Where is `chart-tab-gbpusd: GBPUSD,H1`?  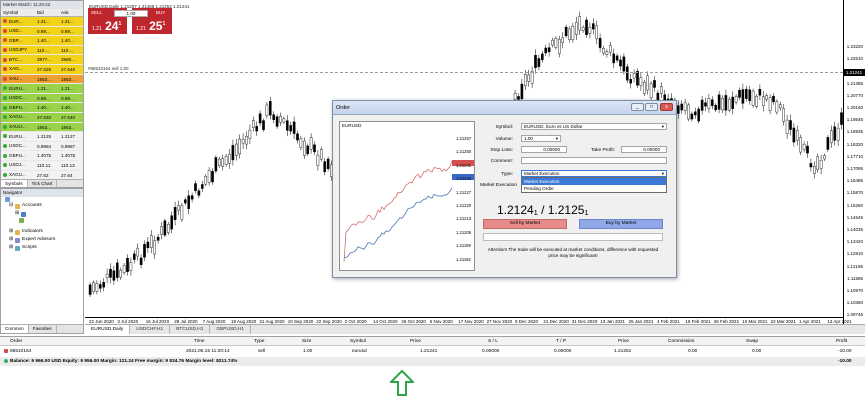 chart-tab-gbpusd: GBPUSD,H1 is located at coordinates (231, 329).